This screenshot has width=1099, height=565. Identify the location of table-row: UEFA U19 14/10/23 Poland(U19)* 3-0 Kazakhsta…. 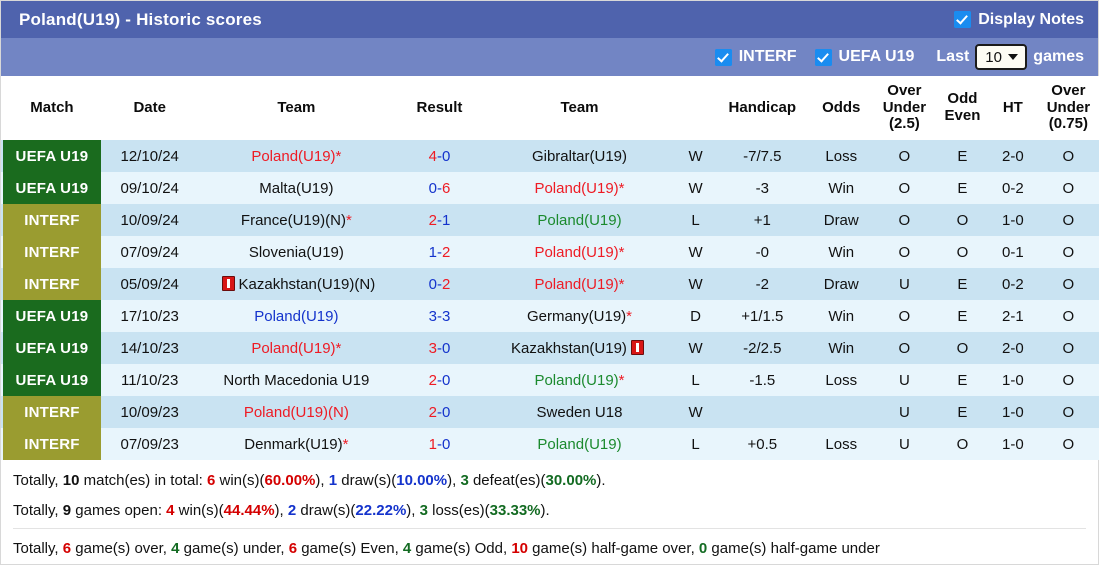
(550, 348).